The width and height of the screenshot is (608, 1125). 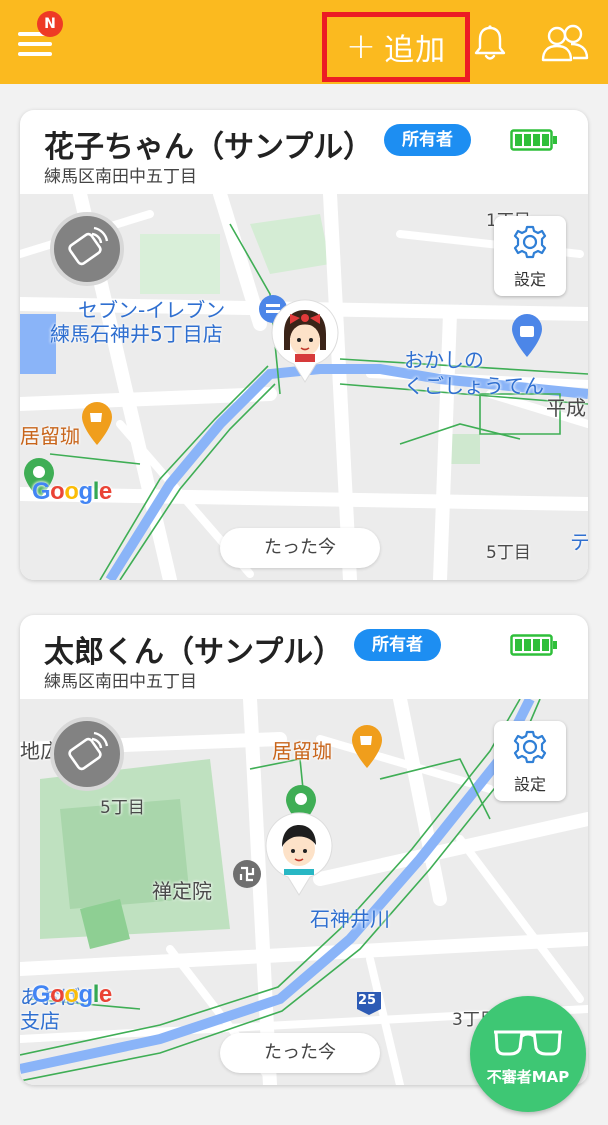 What do you see at coordinates (361, 46) in the screenshot?
I see `plus-icon: +` at bounding box center [361, 46].